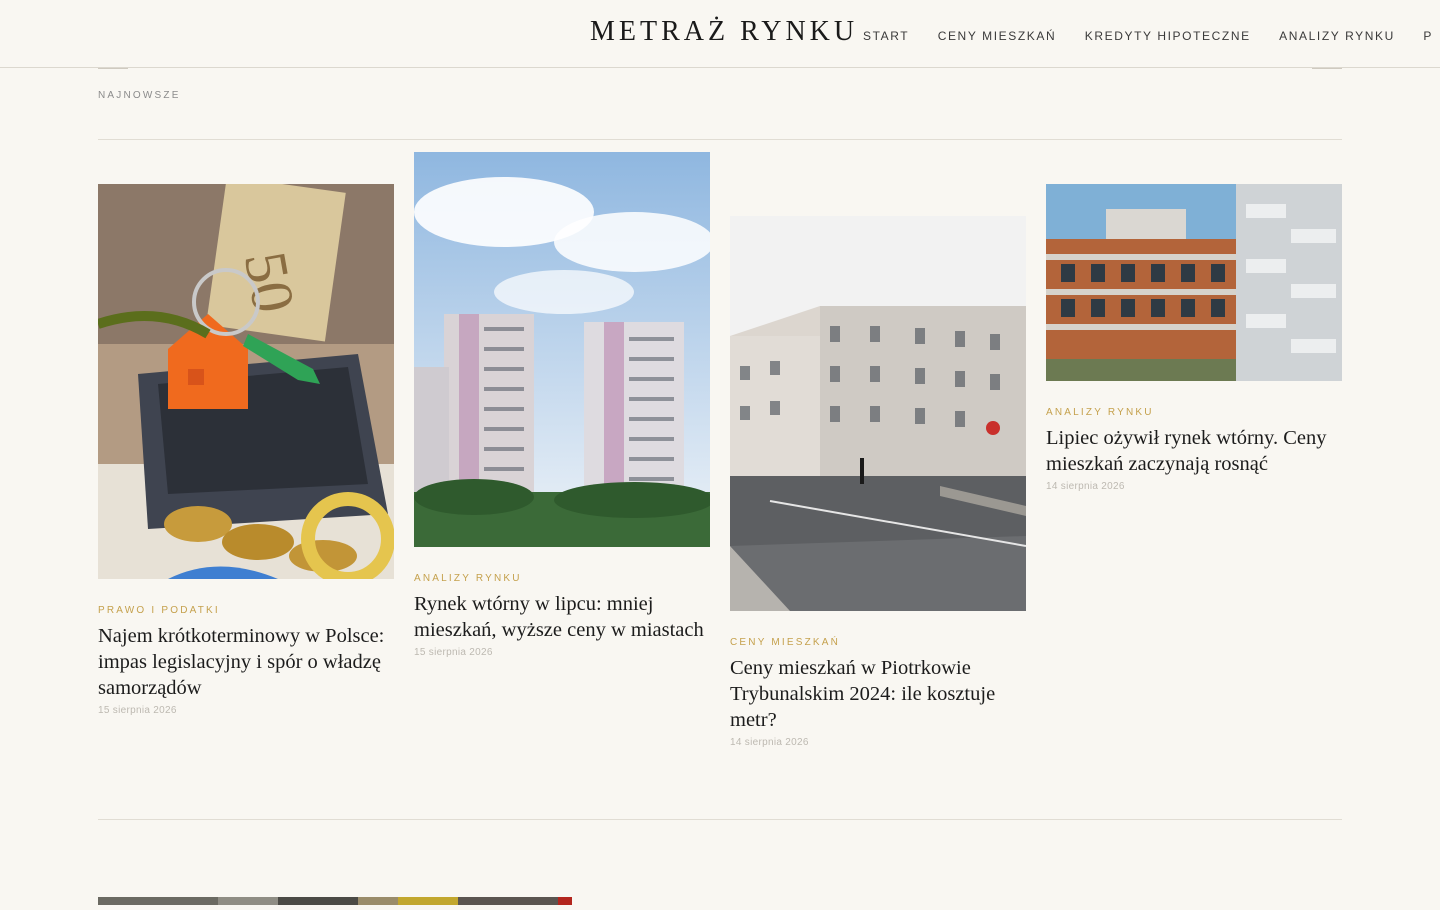 The image size is (1440, 910). Describe the element at coordinates (335, 898) in the screenshot. I see `next-section-image` at that location.